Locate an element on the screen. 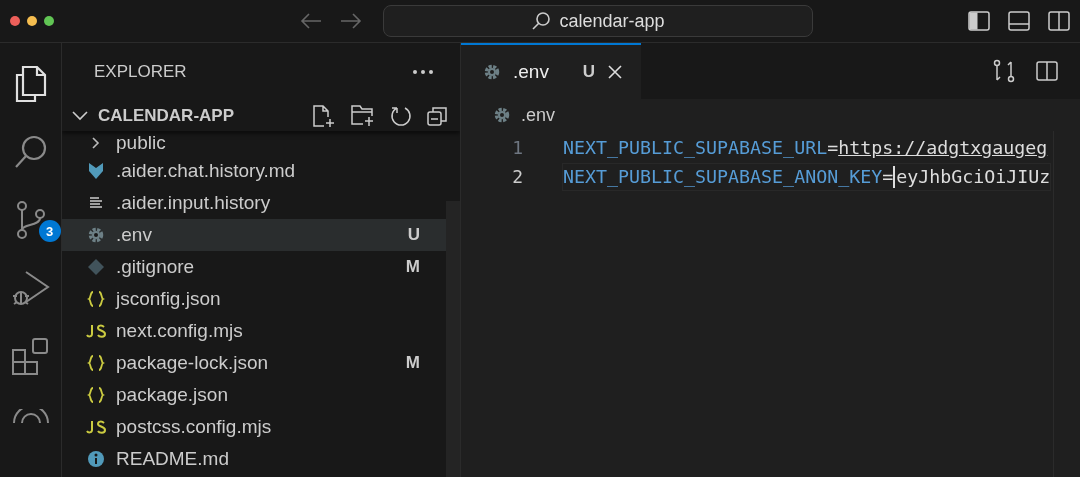  close-icon is located at coordinates (615, 72).